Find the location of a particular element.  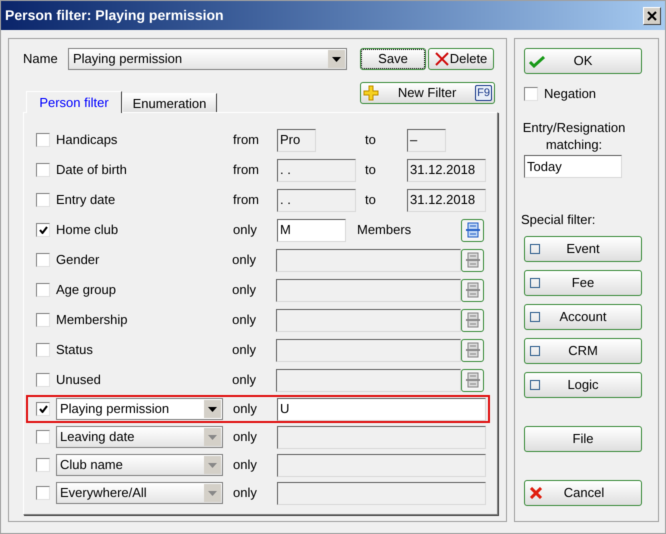

special-filter-button: Account is located at coordinates (583, 317).